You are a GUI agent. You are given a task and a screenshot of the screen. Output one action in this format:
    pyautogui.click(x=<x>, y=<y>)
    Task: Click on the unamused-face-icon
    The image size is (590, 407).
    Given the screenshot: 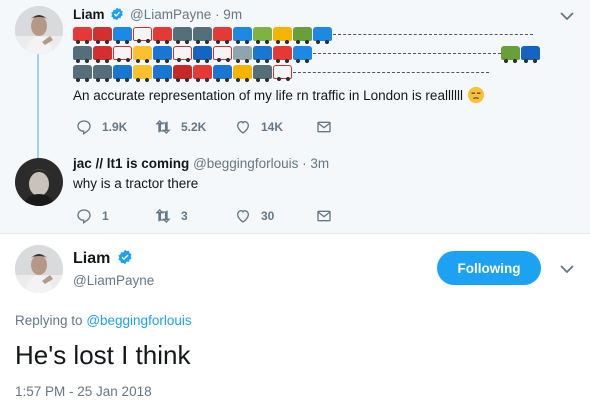 What is the action you would take?
    pyautogui.click(x=475, y=95)
    